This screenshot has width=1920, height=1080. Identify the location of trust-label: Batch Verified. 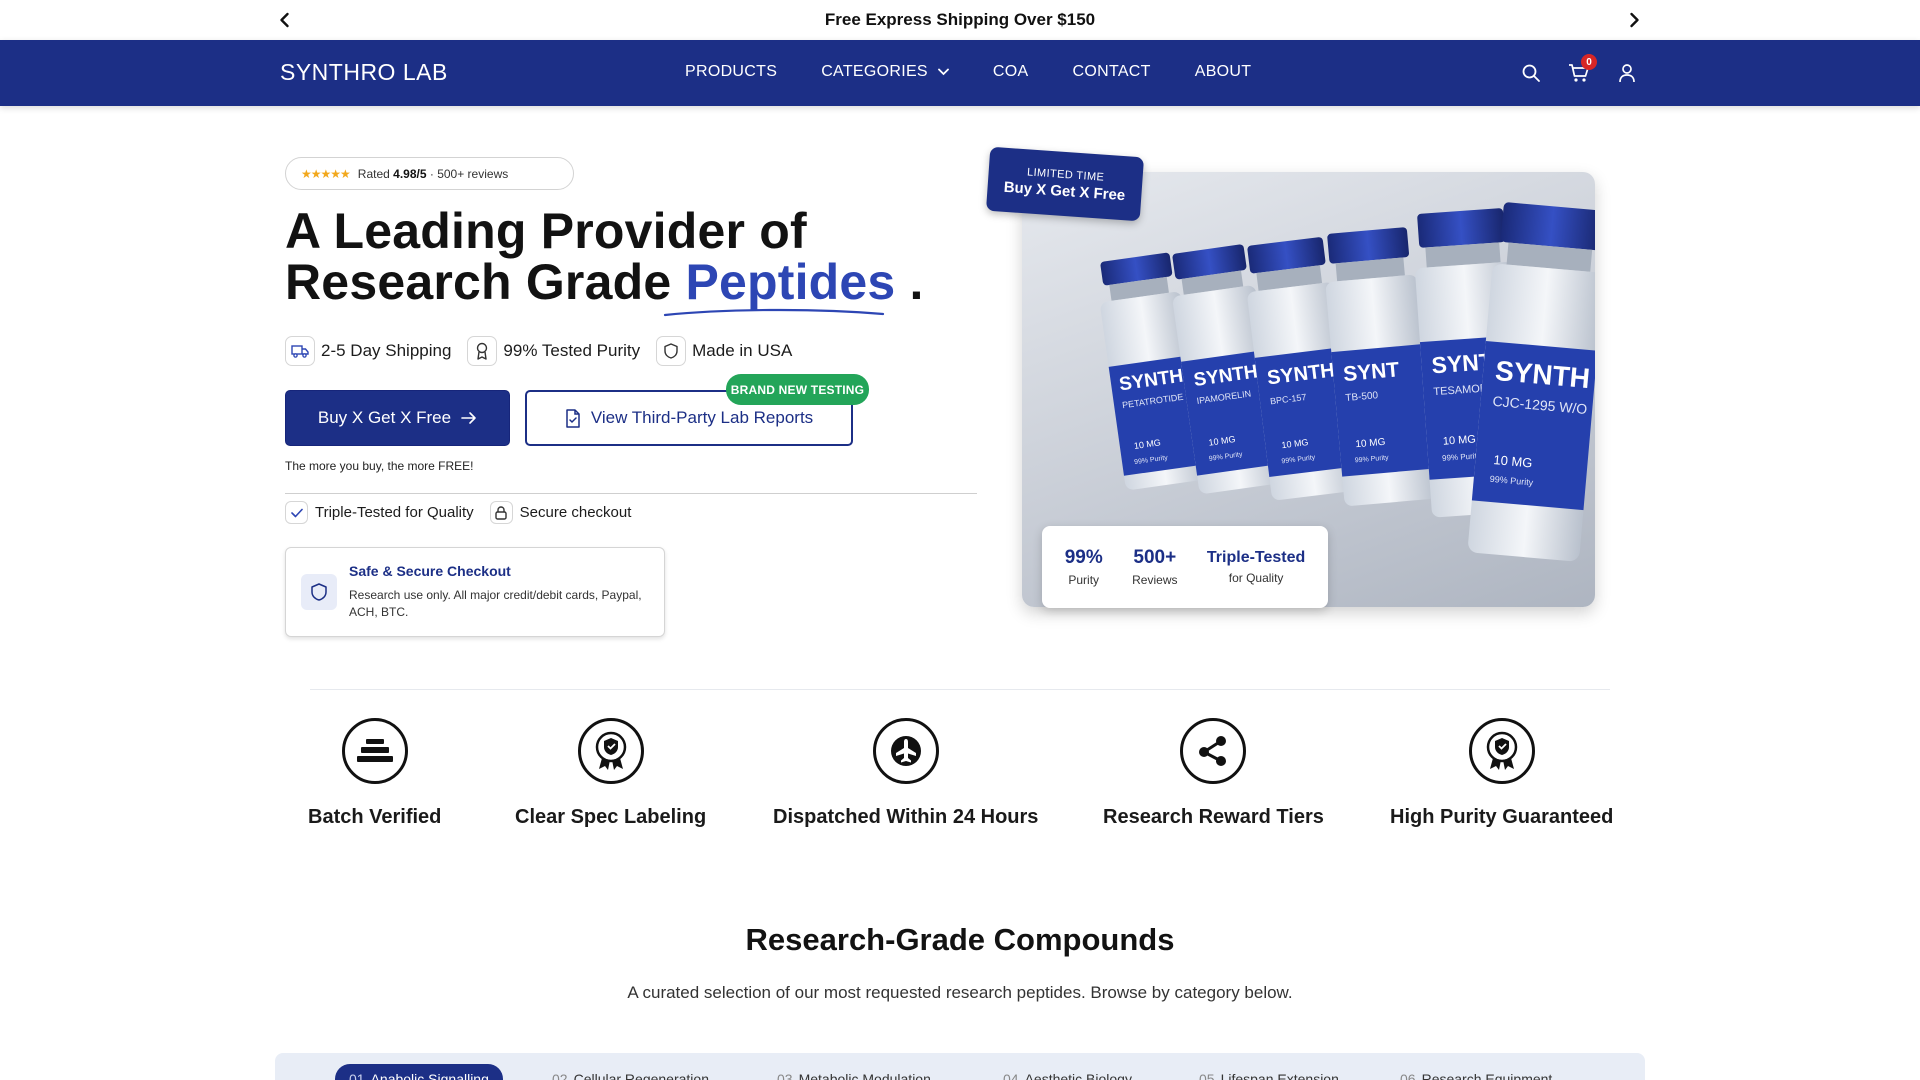
(375, 817).